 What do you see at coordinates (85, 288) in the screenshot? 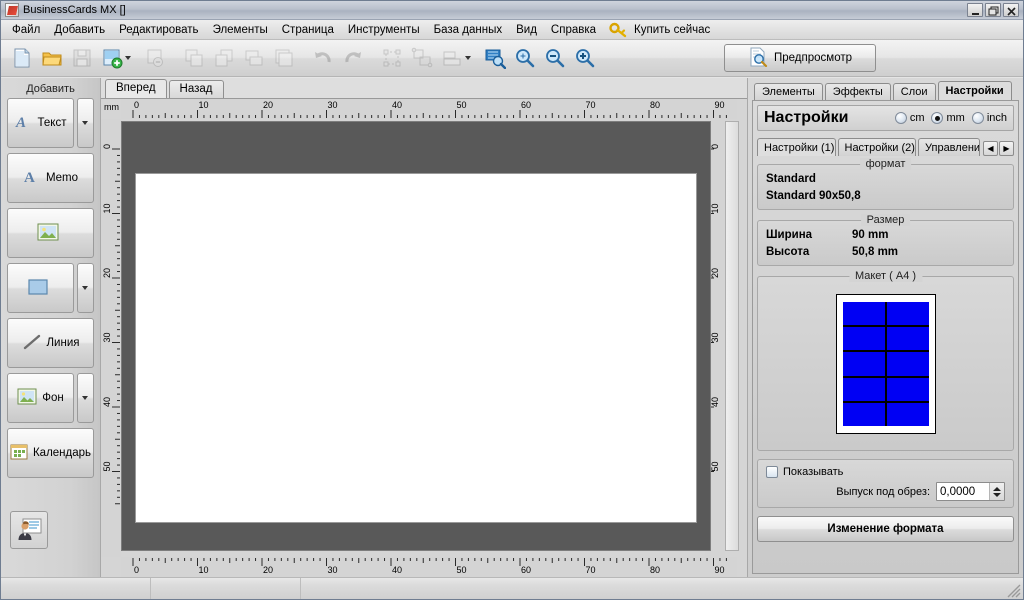
I see `add-shape-dropdown` at bounding box center [85, 288].